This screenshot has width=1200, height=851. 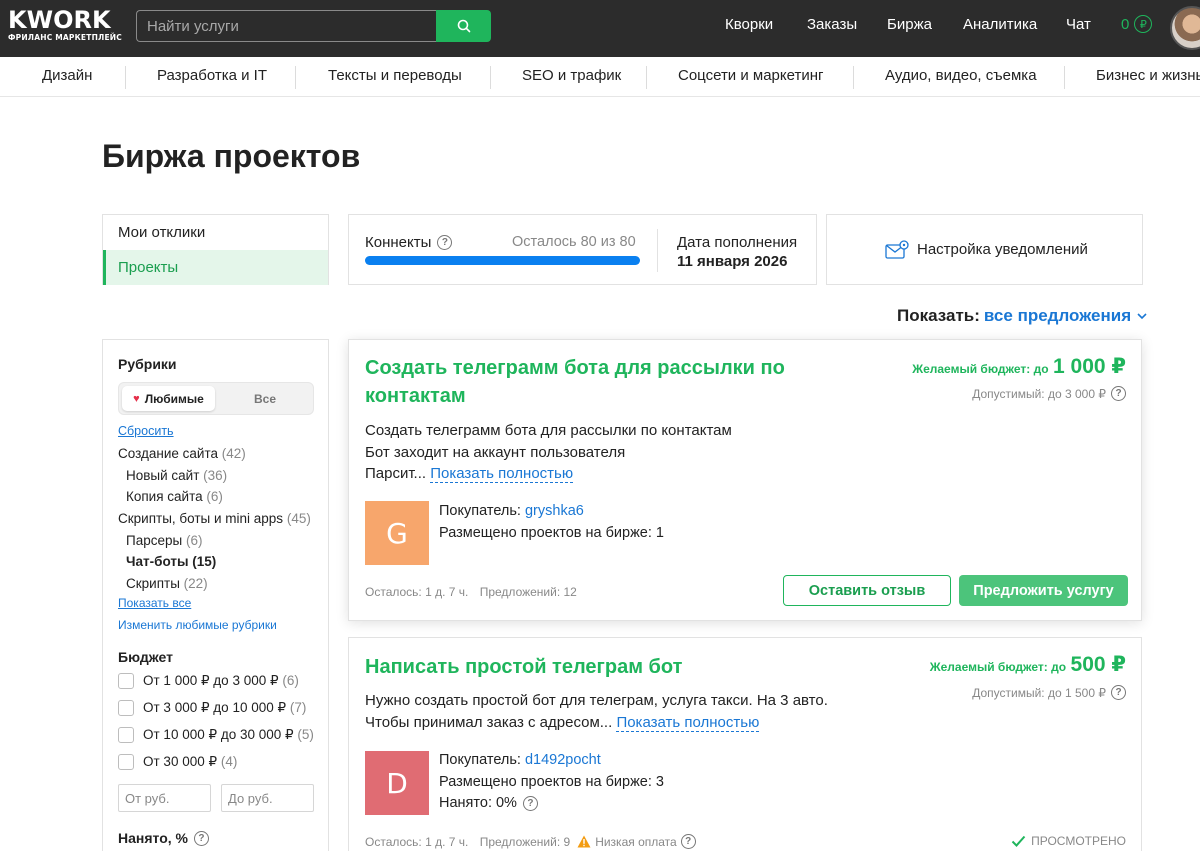 I want to click on rubric-item: Новый сайт (36), so click(x=176, y=475).